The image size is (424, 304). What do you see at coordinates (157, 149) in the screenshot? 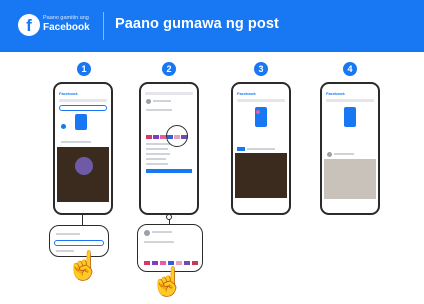
I see `option-tag-people` at bounding box center [157, 149].